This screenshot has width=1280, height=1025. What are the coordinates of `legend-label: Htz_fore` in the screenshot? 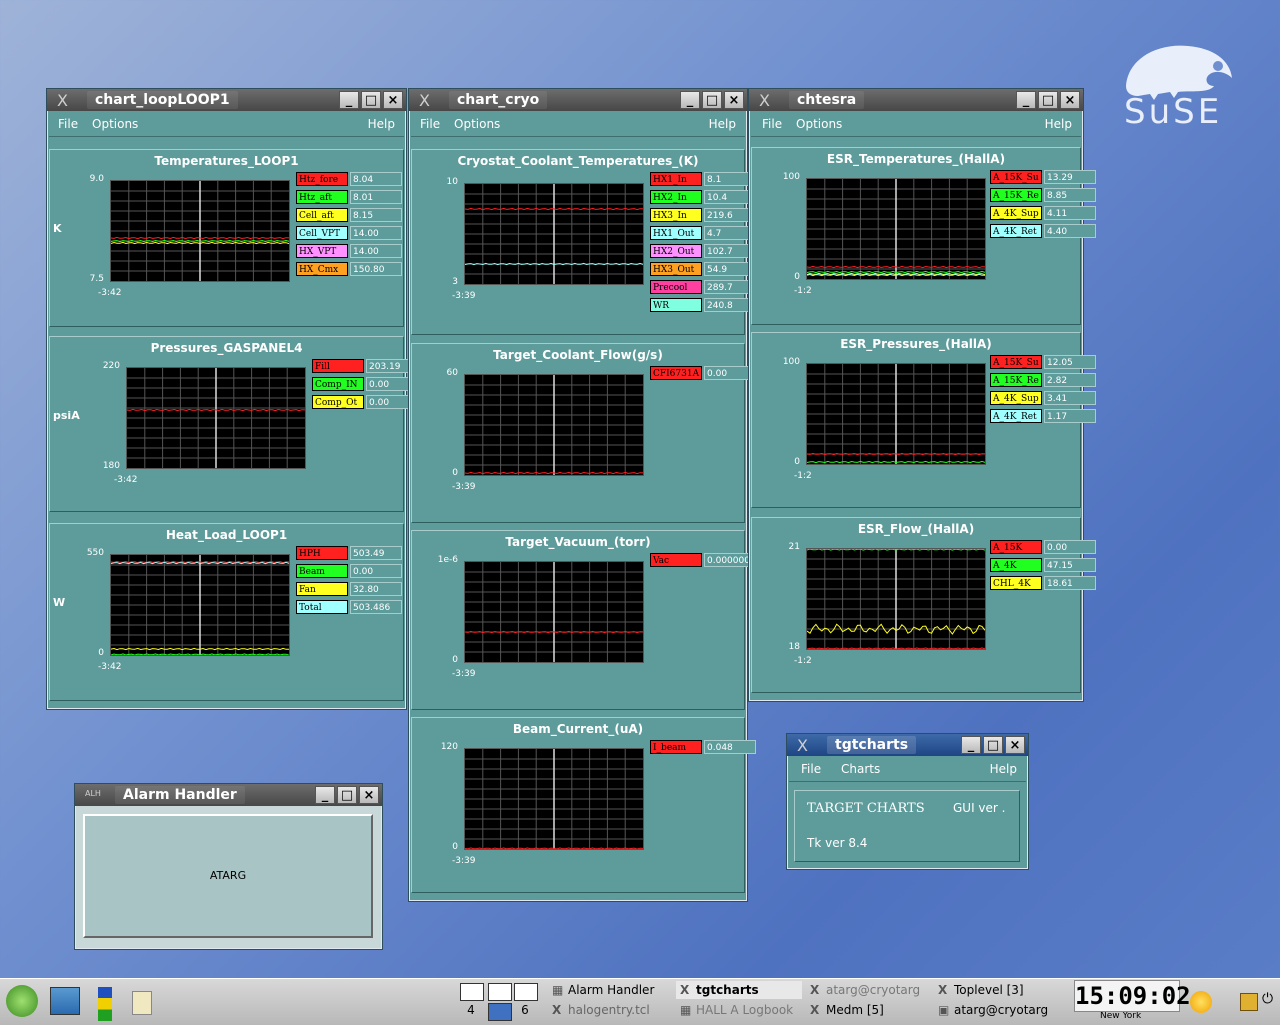 It's located at (322, 179).